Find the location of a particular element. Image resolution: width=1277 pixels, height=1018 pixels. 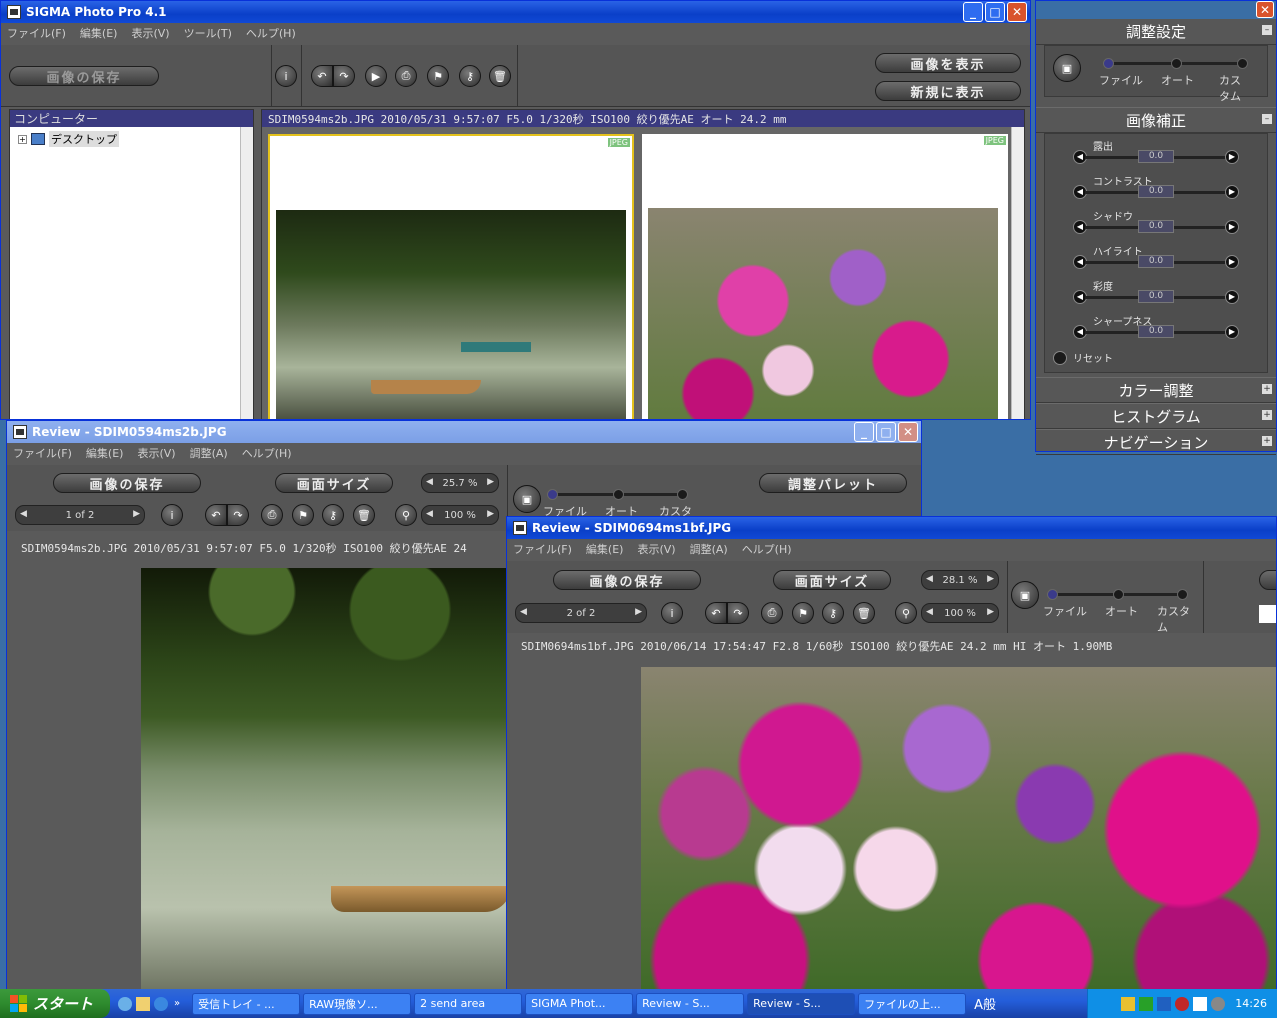

adjust-palette-button-partial is located at coordinates (1267, 580).